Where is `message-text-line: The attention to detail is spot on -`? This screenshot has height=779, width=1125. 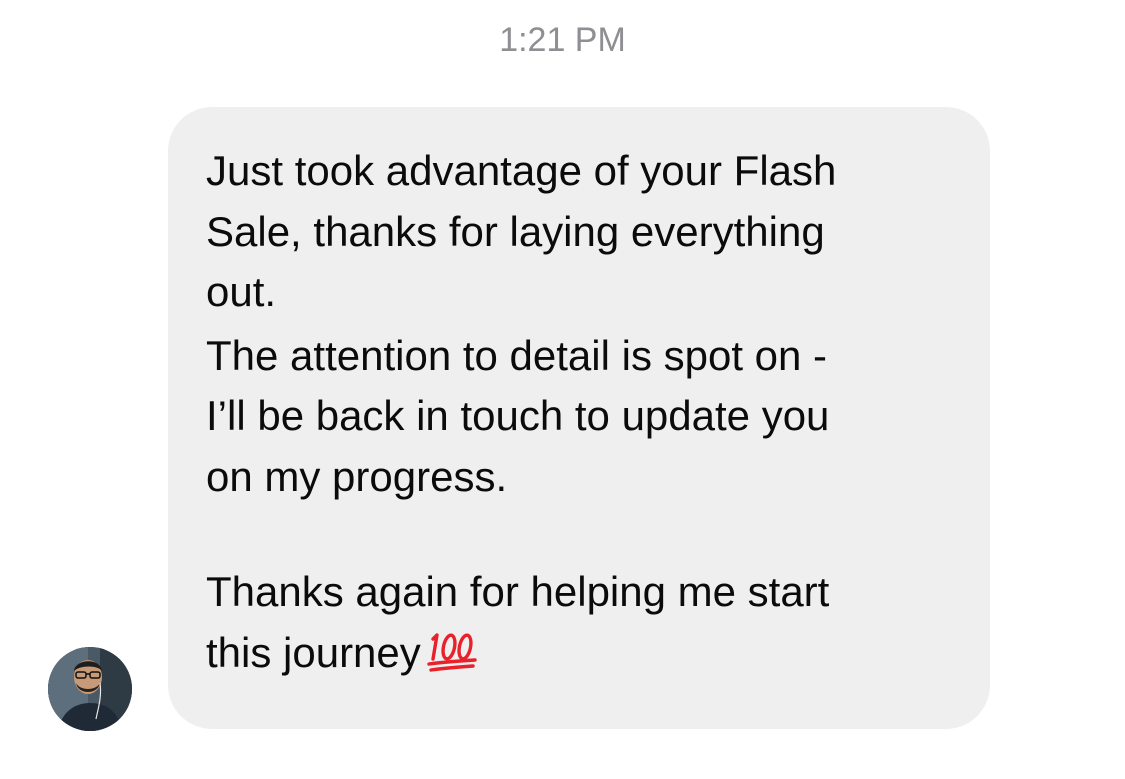 message-text-line: The attention to detail is spot on - is located at coordinates (517, 355).